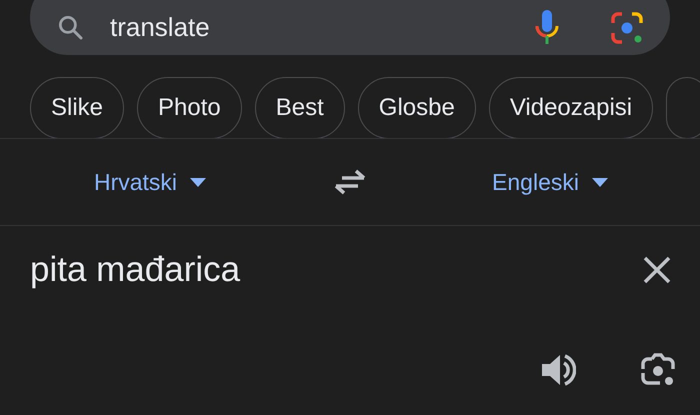 This screenshot has height=415, width=700. I want to click on filter-chip: Photo, so click(189, 107).